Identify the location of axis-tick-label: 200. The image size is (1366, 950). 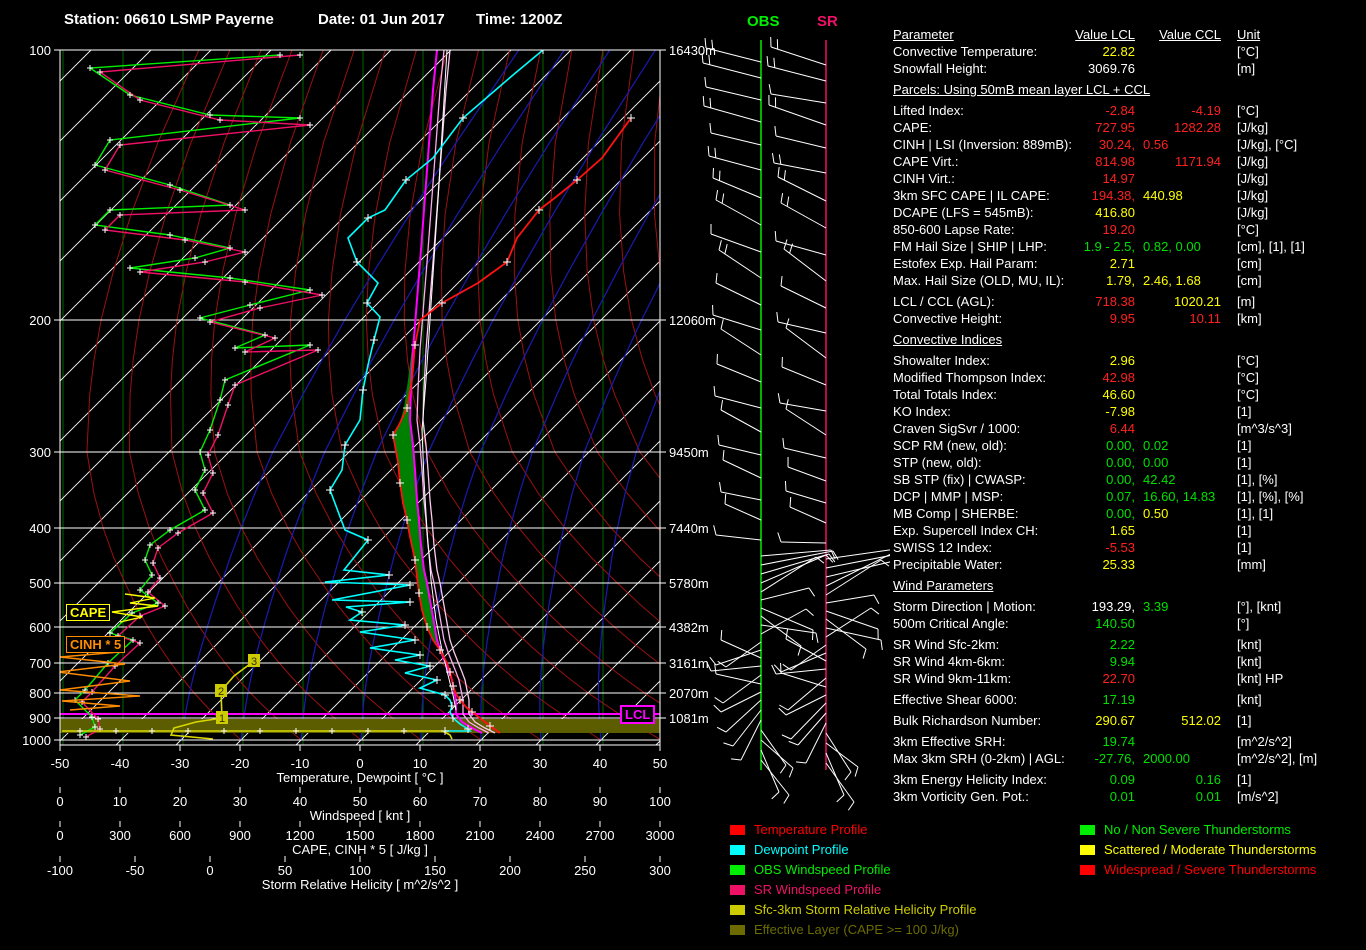
(510, 870).